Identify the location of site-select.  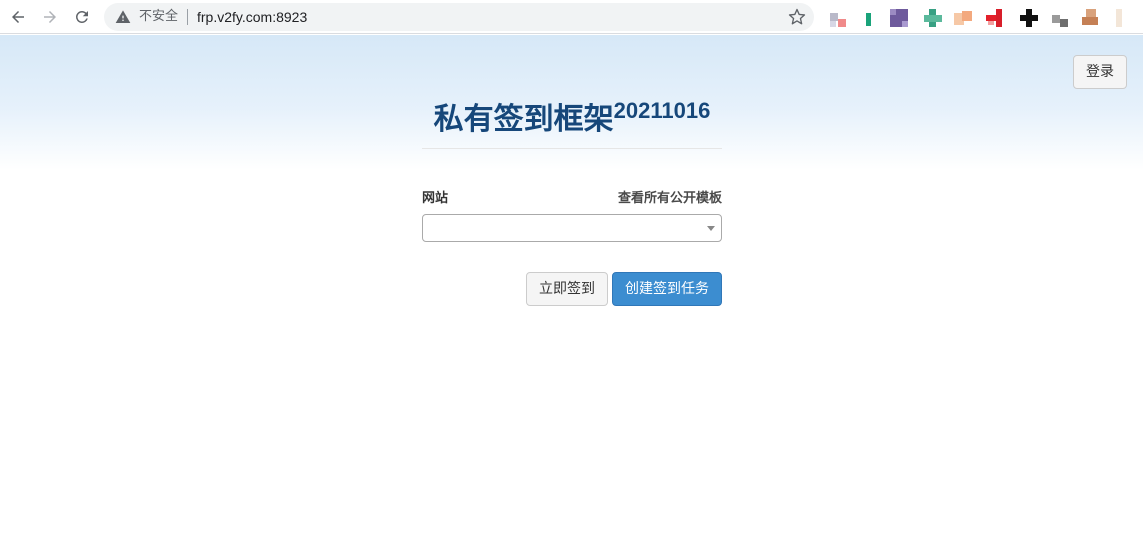
(572, 228).